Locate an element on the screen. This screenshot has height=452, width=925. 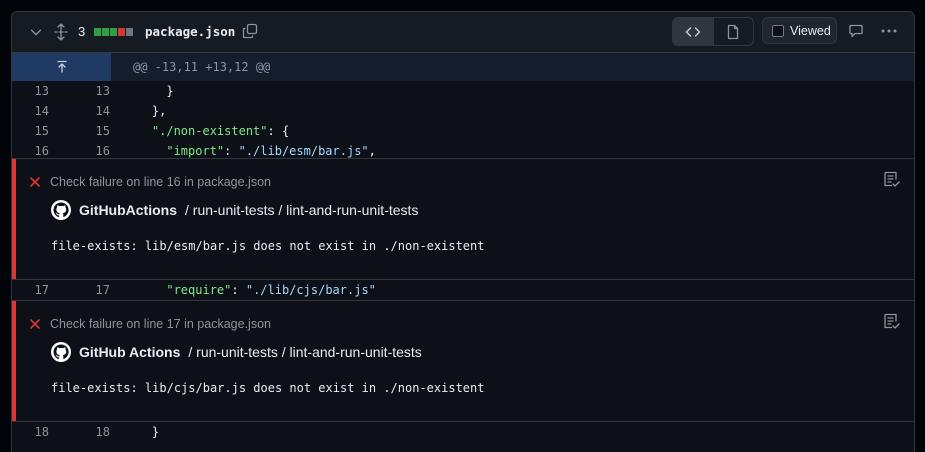
viewed-checkbox: Viewed is located at coordinates (799, 30).